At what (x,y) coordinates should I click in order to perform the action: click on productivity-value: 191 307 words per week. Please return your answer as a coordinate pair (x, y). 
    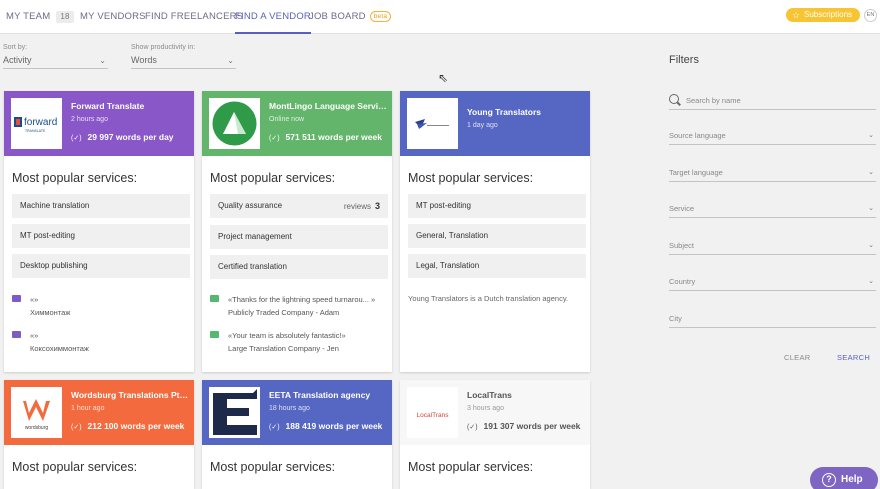
    Looking at the image, I should click on (532, 426).